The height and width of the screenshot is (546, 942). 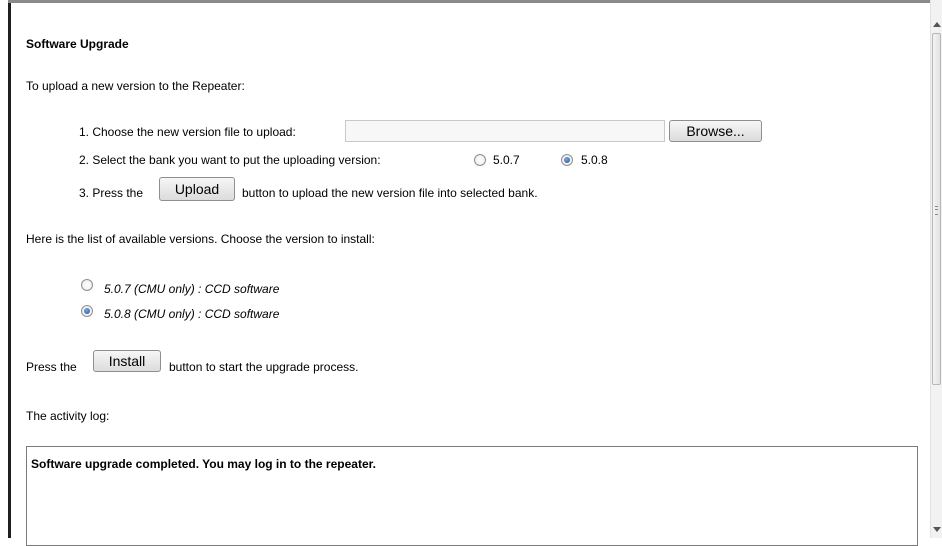 I want to click on bank-508-radio, so click(x=567, y=160).